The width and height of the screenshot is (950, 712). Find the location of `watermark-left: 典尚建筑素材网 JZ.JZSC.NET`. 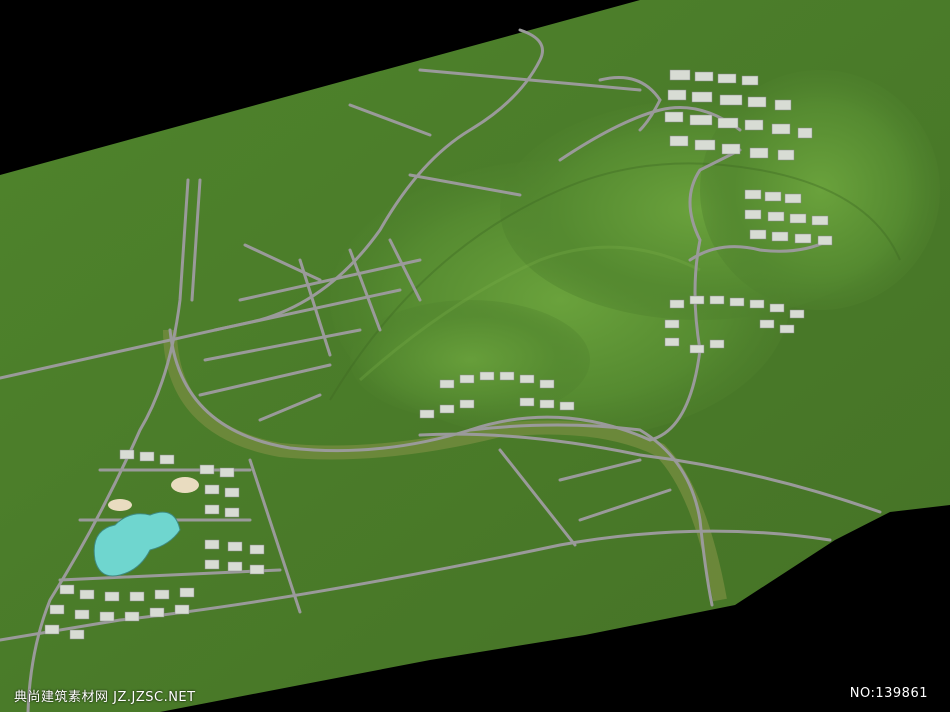

watermark-left: 典尚建筑素材网 JZ.JZSC.NET is located at coordinates (105, 697).